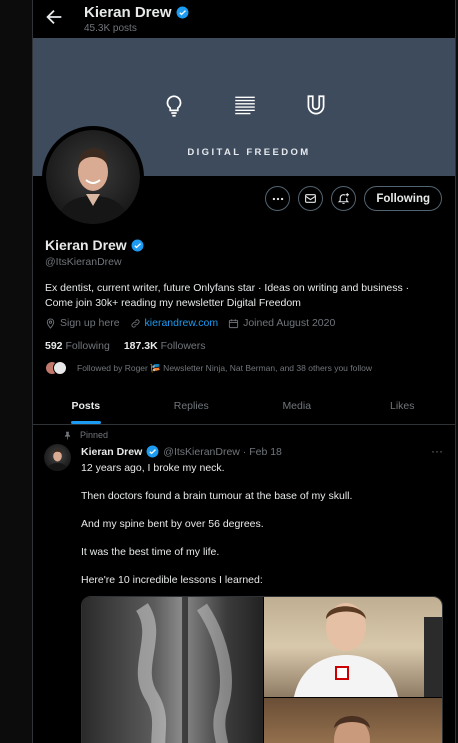  I want to click on follower-avatar, so click(60, 368).